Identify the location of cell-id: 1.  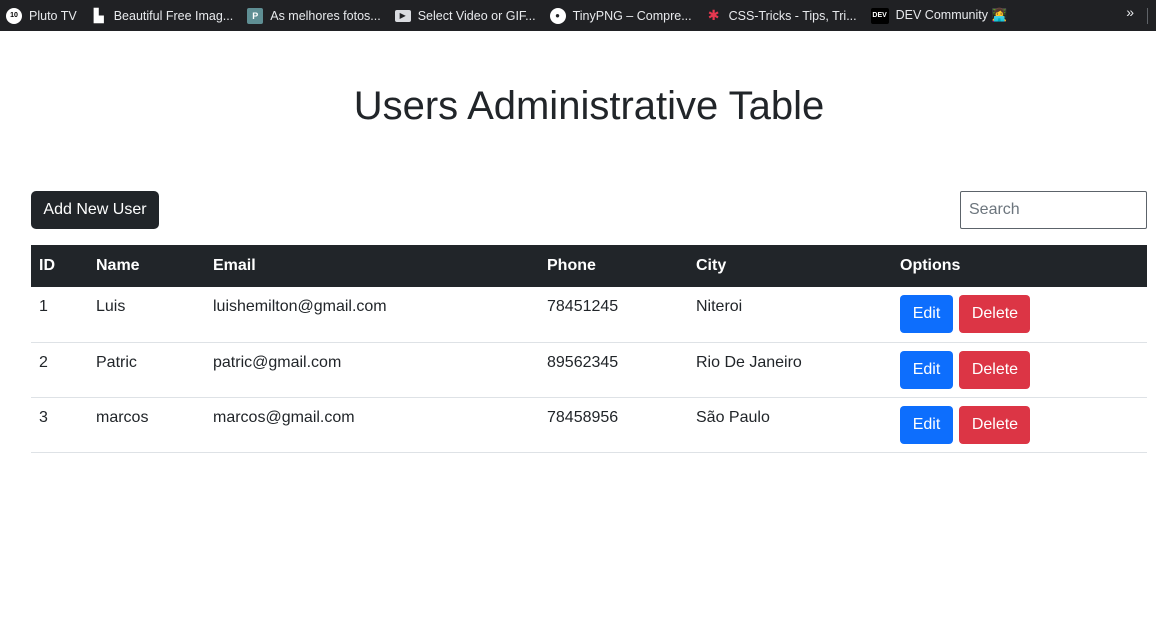
(43, 306).